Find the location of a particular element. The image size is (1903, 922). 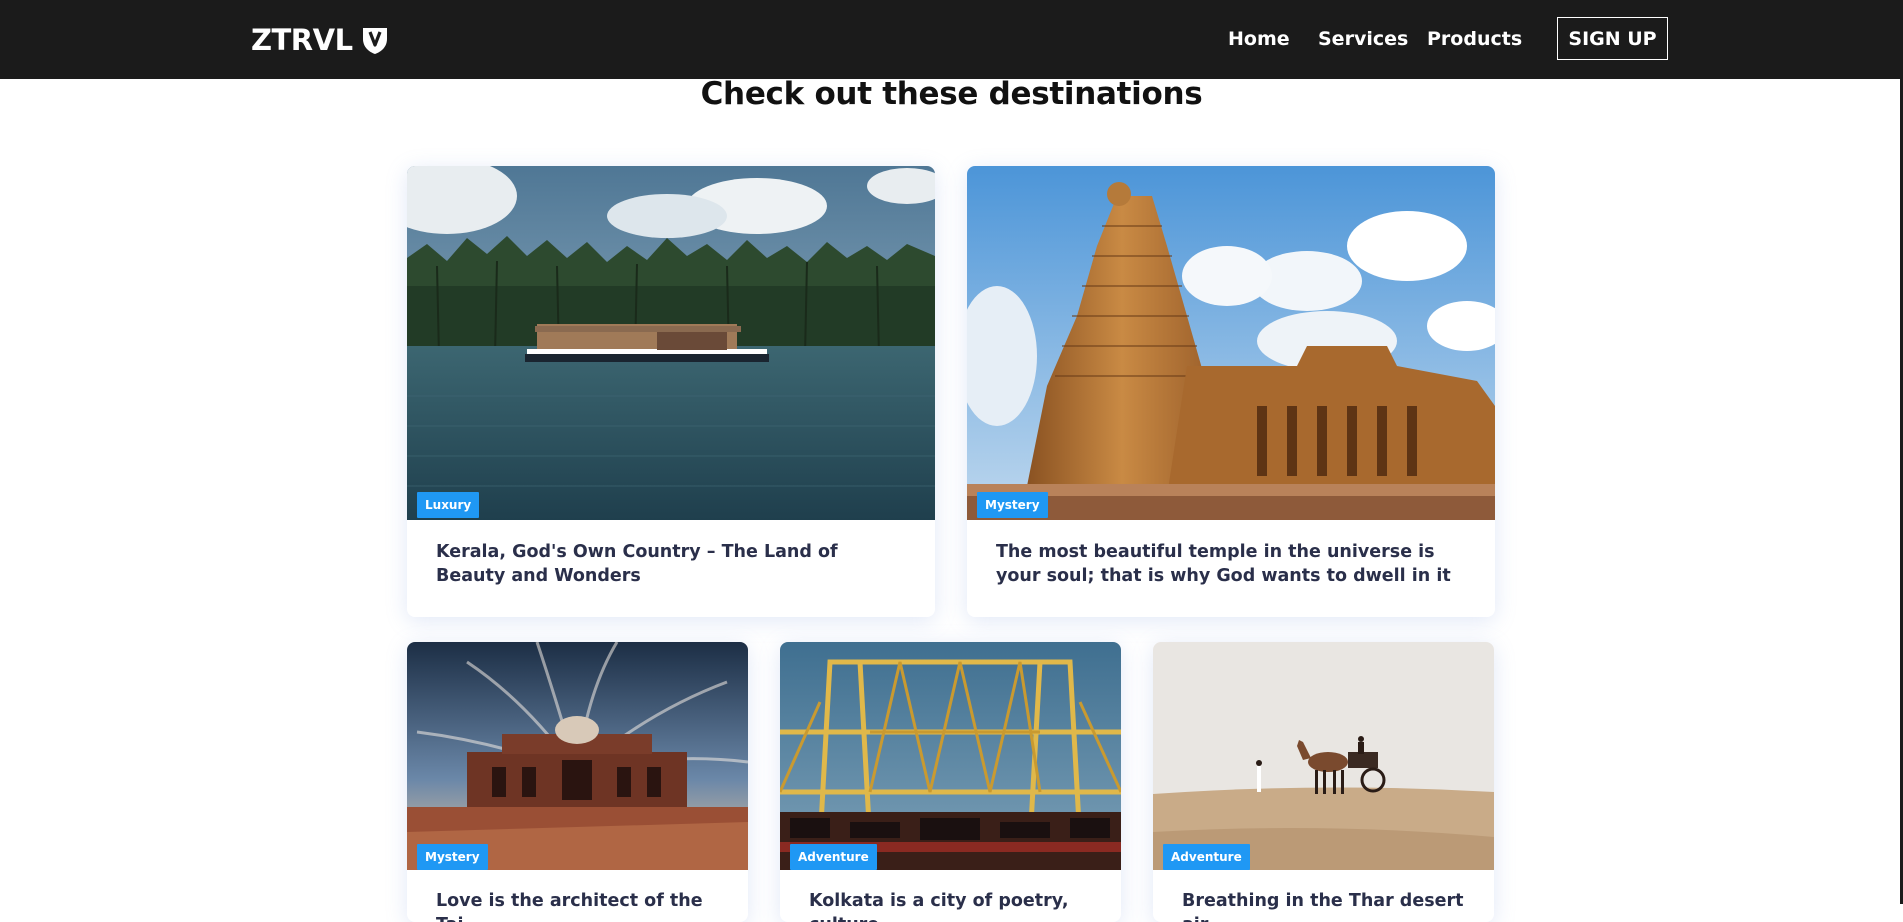

destination-card-tomb: Mystery Love is the architect of the Taj is located at coordinates (577, 782).